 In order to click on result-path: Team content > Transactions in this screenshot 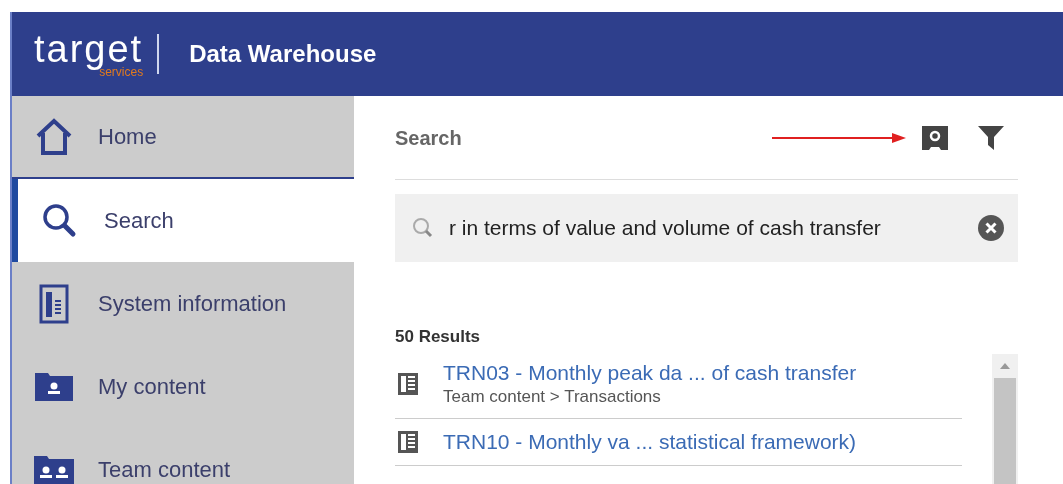, I will do `click(552, 396)`.